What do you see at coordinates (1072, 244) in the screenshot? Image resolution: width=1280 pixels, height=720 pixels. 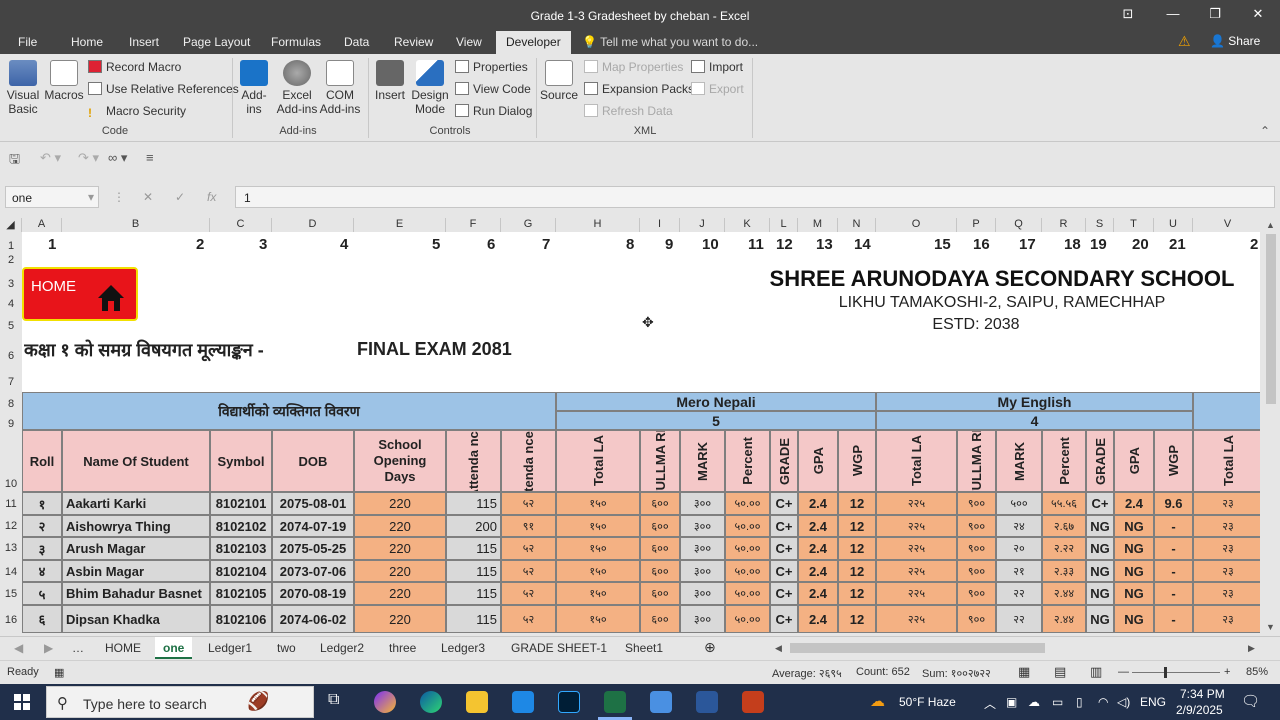 I see `cell: 18` at bounding box center [1072, 244].